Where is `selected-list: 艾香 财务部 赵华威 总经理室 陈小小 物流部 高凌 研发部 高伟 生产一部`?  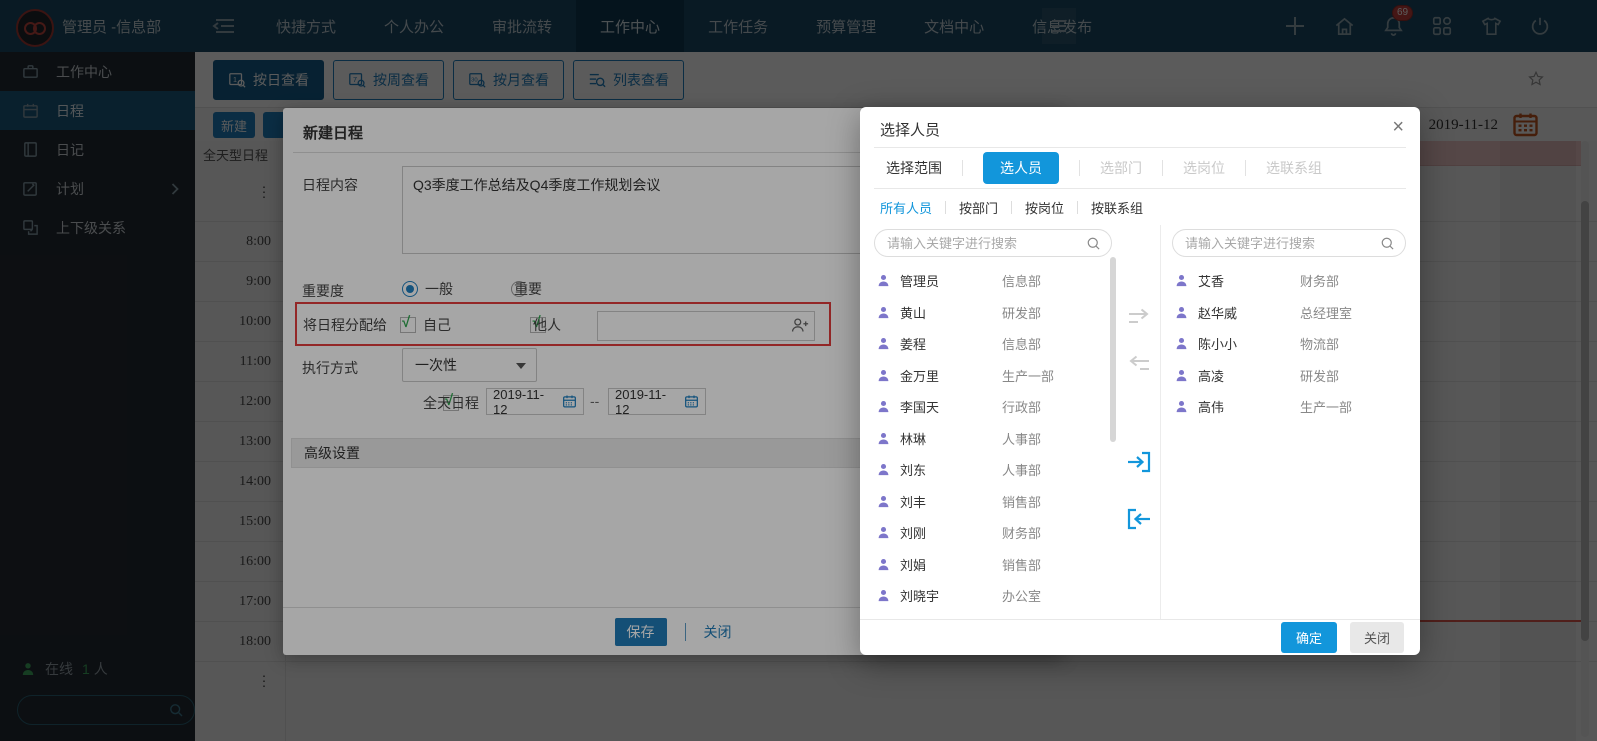 selected-list: 艾香 财务部 赵华威 总经理室 陈小小 物流部 高凌 研发部 高伟 生产一部 is located at coordinates (1289, 344).